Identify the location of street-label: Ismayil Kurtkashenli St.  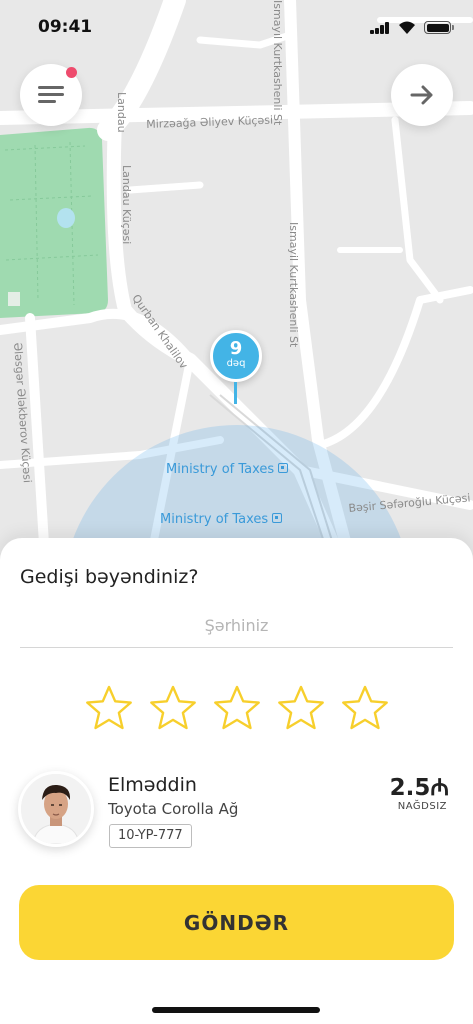
(293, 285).